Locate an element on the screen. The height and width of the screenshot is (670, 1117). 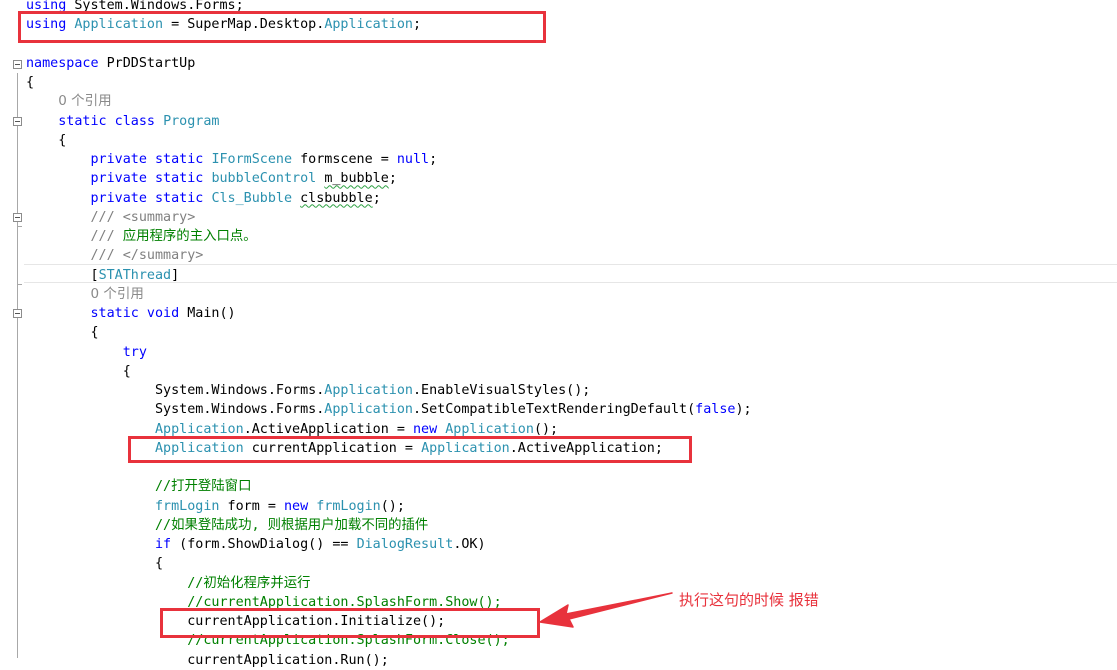
annotation-arrow is located at coordinates (606, 610).